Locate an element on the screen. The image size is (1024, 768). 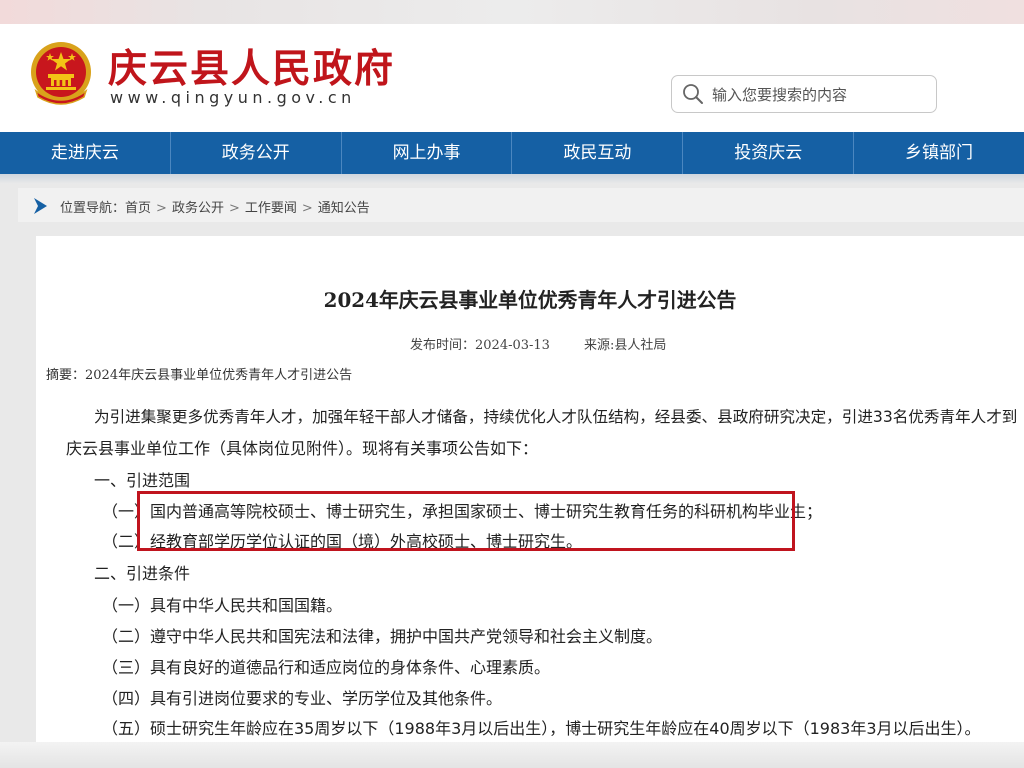
section2-item: （四）具有引进岗位要求的专业、学历学位及其他条件。 is located at coordinates (302, 698).